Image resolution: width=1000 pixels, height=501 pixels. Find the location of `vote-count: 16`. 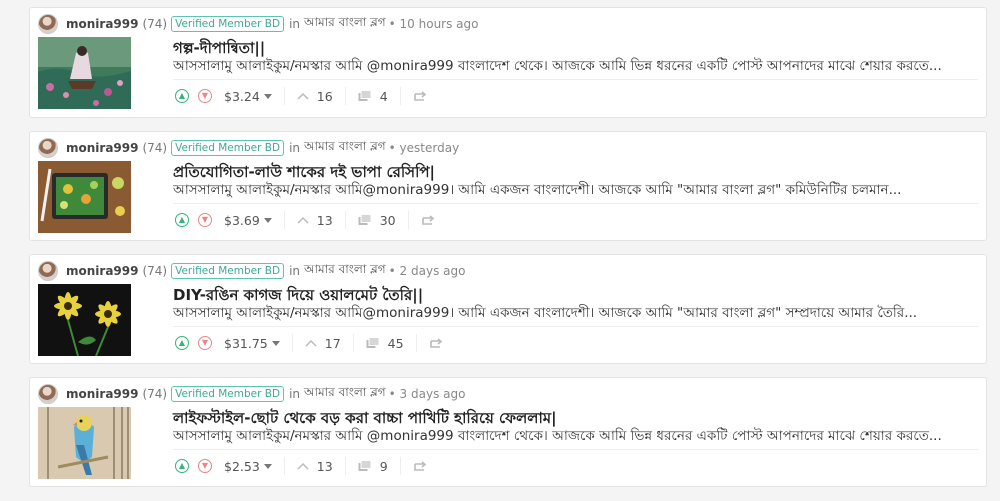

vote-count: 16 is located at coordinates (325, 96).